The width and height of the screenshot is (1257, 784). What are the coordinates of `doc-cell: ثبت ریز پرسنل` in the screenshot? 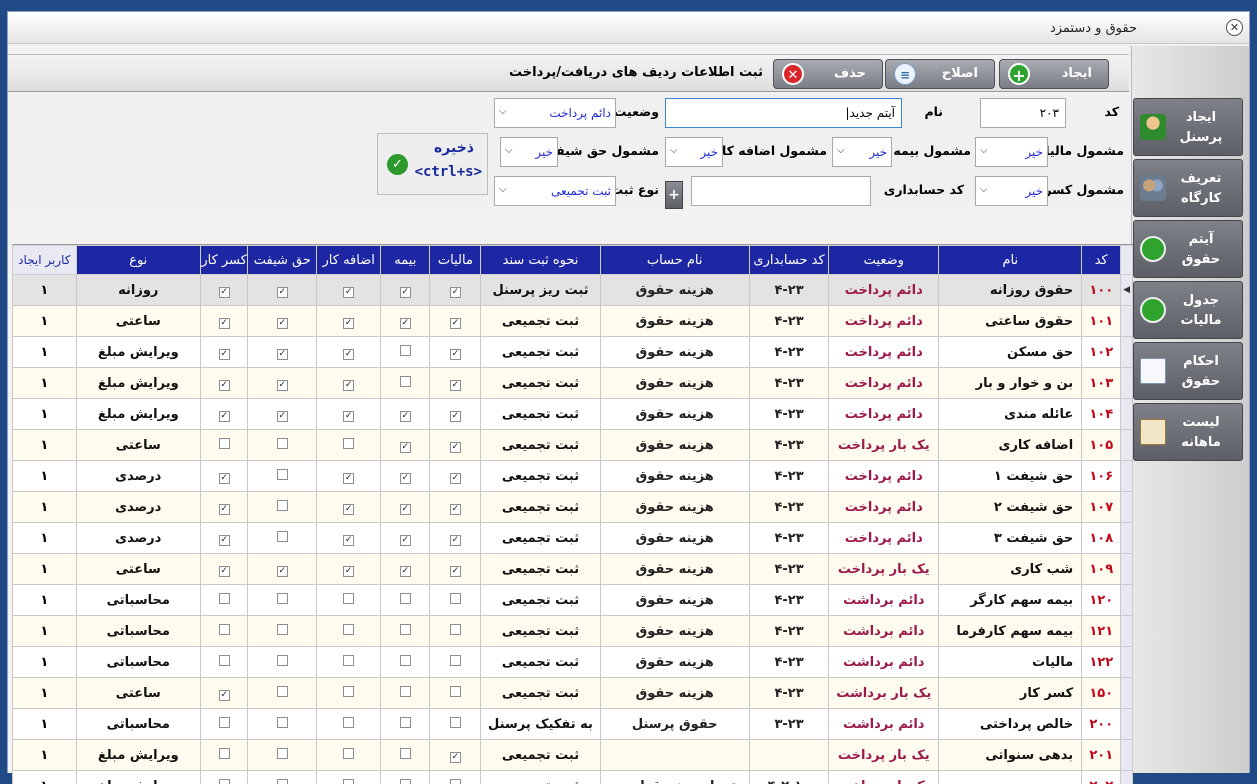 It's located at (540, 290).